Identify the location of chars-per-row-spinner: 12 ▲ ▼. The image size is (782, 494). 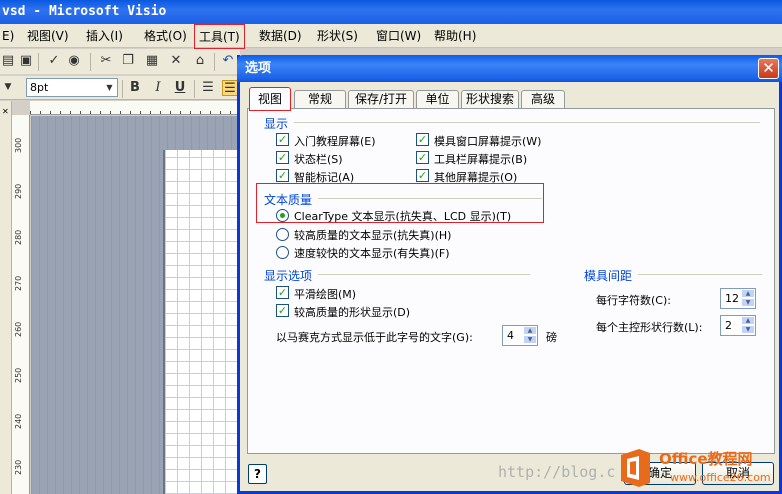
(738, 298).